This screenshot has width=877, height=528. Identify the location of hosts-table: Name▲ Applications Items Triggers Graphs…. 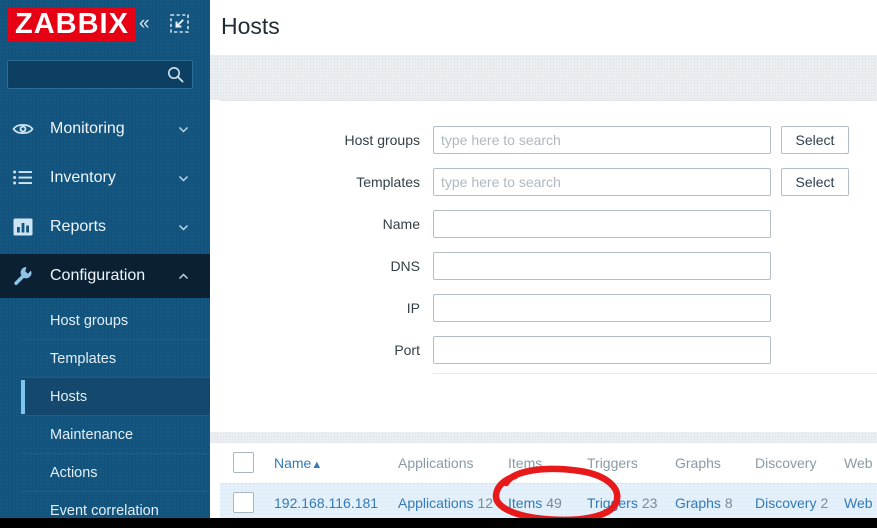
(548, 480).